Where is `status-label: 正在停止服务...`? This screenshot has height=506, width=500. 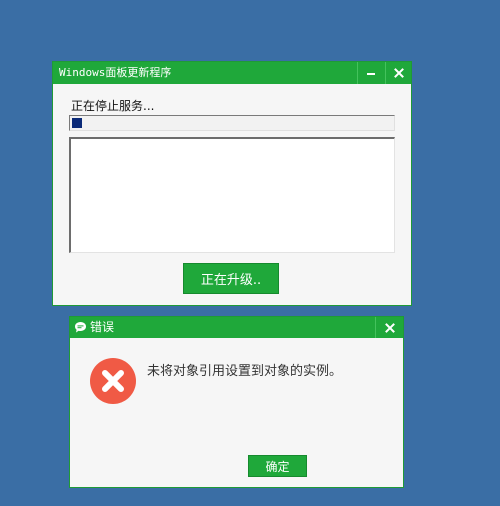 status-label: 正在停止服务... is located at coordinates (113, 106).